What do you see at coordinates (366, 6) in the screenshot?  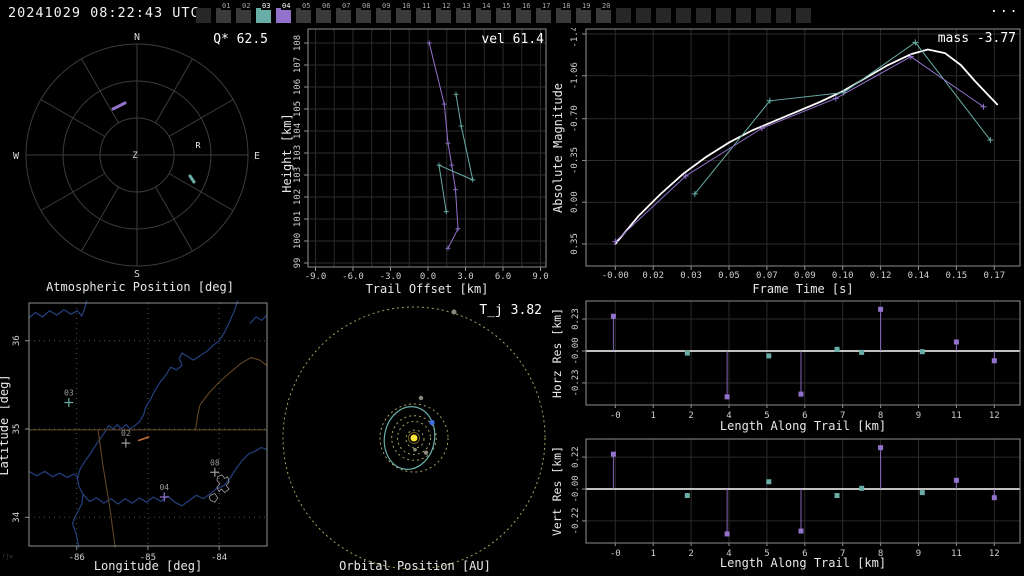 I see `camera-tab-label: 08` at bounding box center [366, 6].